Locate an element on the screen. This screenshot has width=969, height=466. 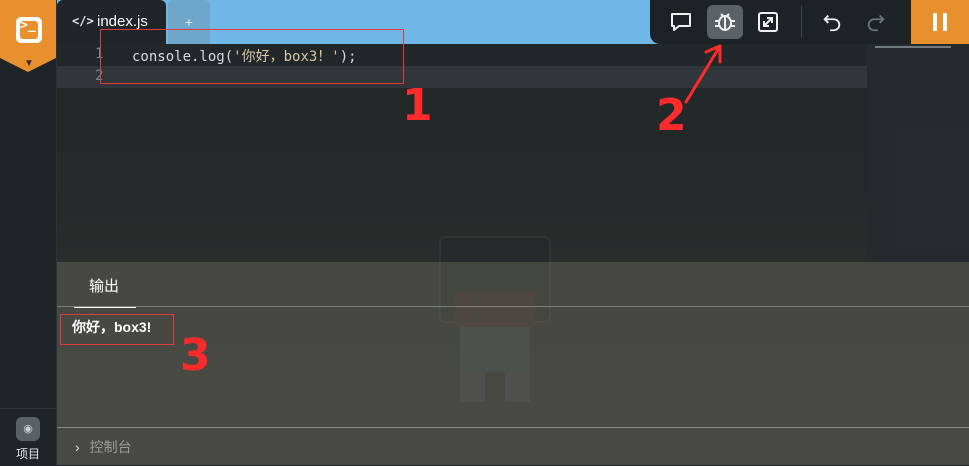
console-label: 控制台 is located at coordinates (110, 447).